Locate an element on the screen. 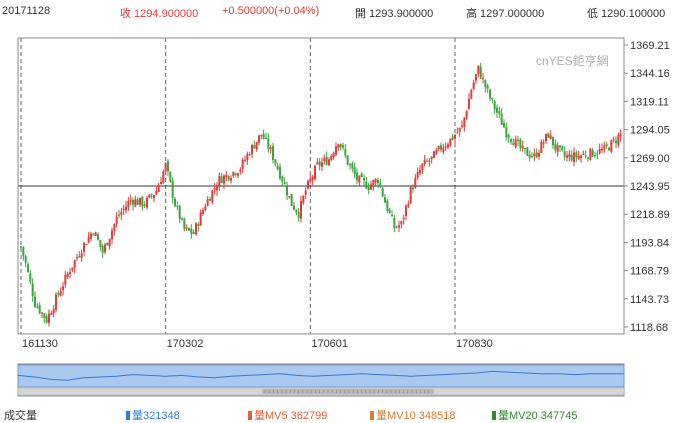 The image size is (680, 423). y-tick-label: 1294.05 is located at coordinates (650, 131).